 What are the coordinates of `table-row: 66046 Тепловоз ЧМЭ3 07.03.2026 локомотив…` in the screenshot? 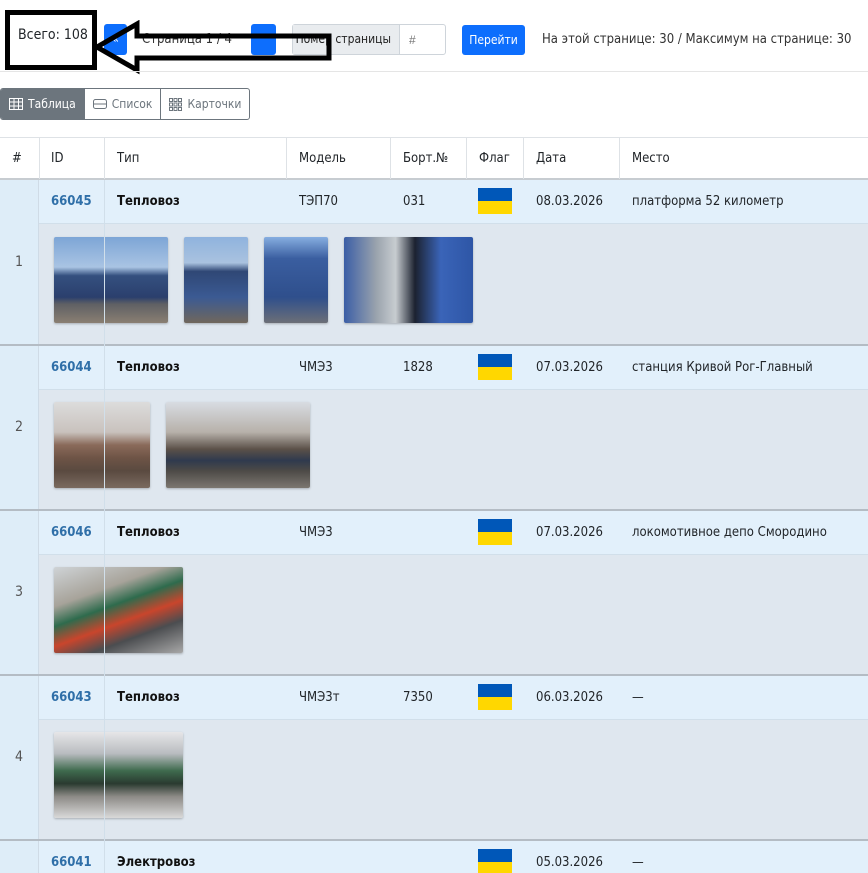 It's located at (453, 533).